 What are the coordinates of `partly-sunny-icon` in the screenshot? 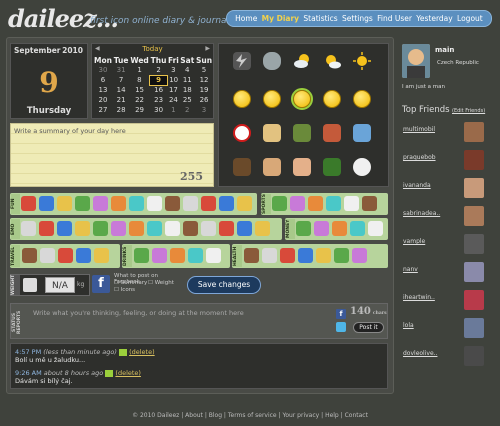 It's located at (332, 61).